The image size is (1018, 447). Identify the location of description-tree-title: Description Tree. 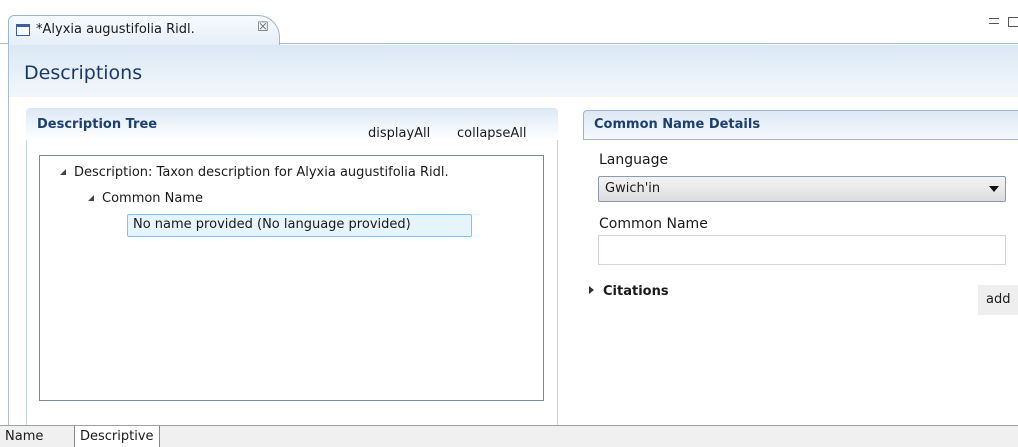
(97, 124).